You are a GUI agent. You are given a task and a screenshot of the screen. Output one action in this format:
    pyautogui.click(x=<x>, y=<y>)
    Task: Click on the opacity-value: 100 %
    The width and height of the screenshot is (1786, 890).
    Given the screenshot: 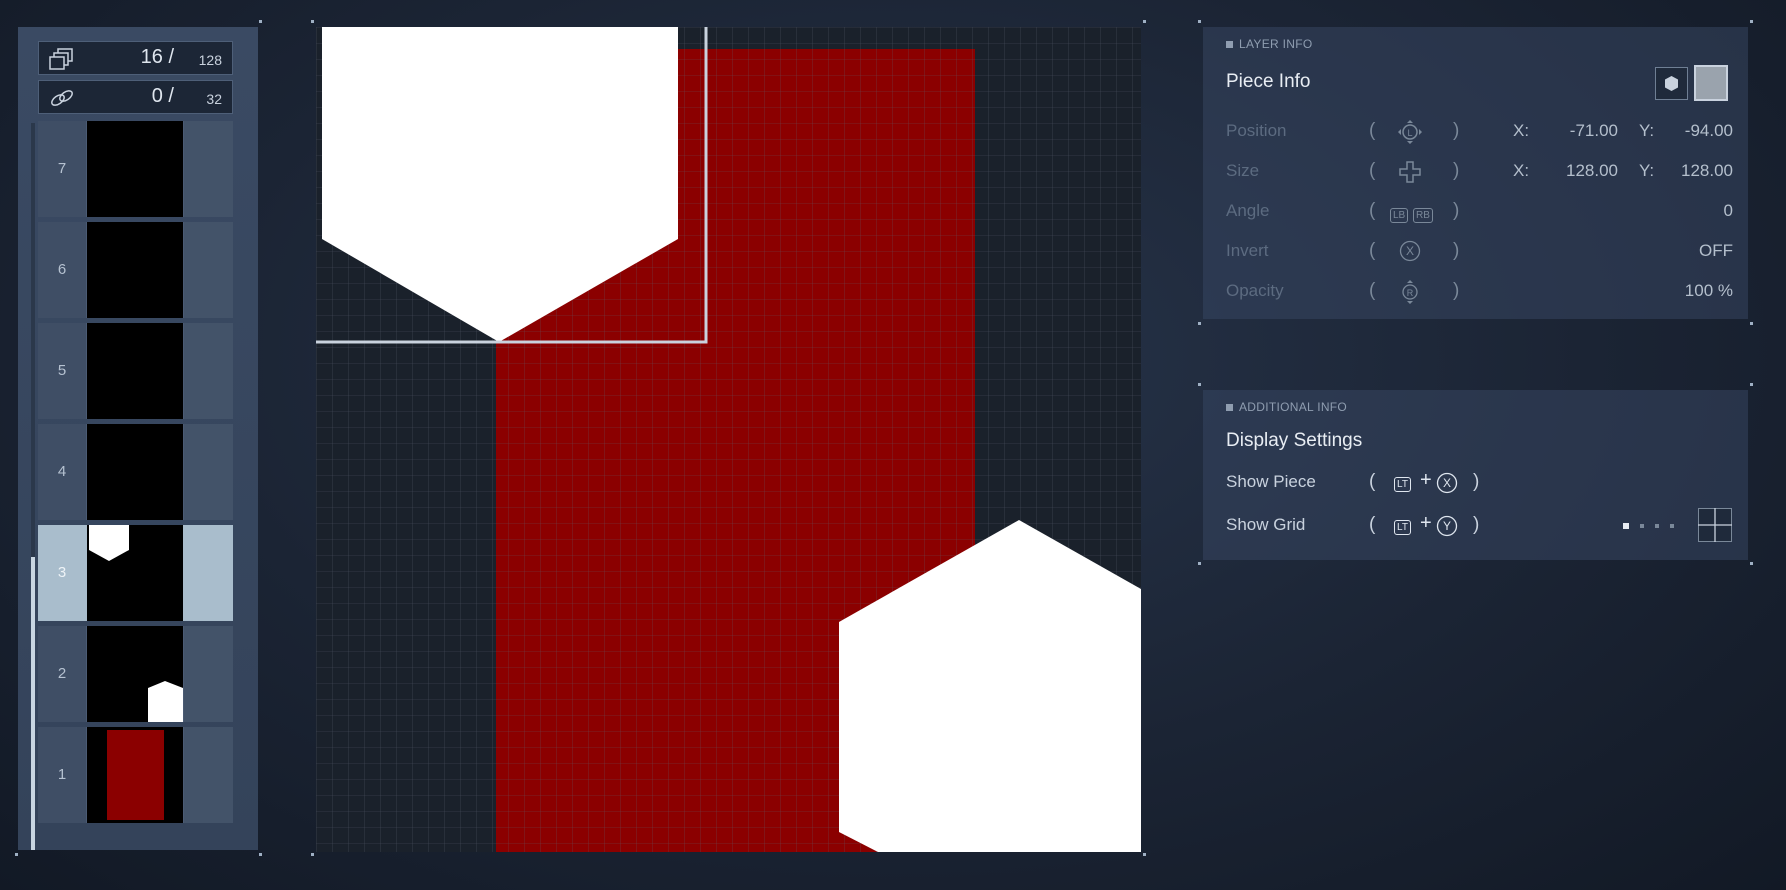 What is the action you would take?
    pyautogui.click(x=1708, y=290)
    